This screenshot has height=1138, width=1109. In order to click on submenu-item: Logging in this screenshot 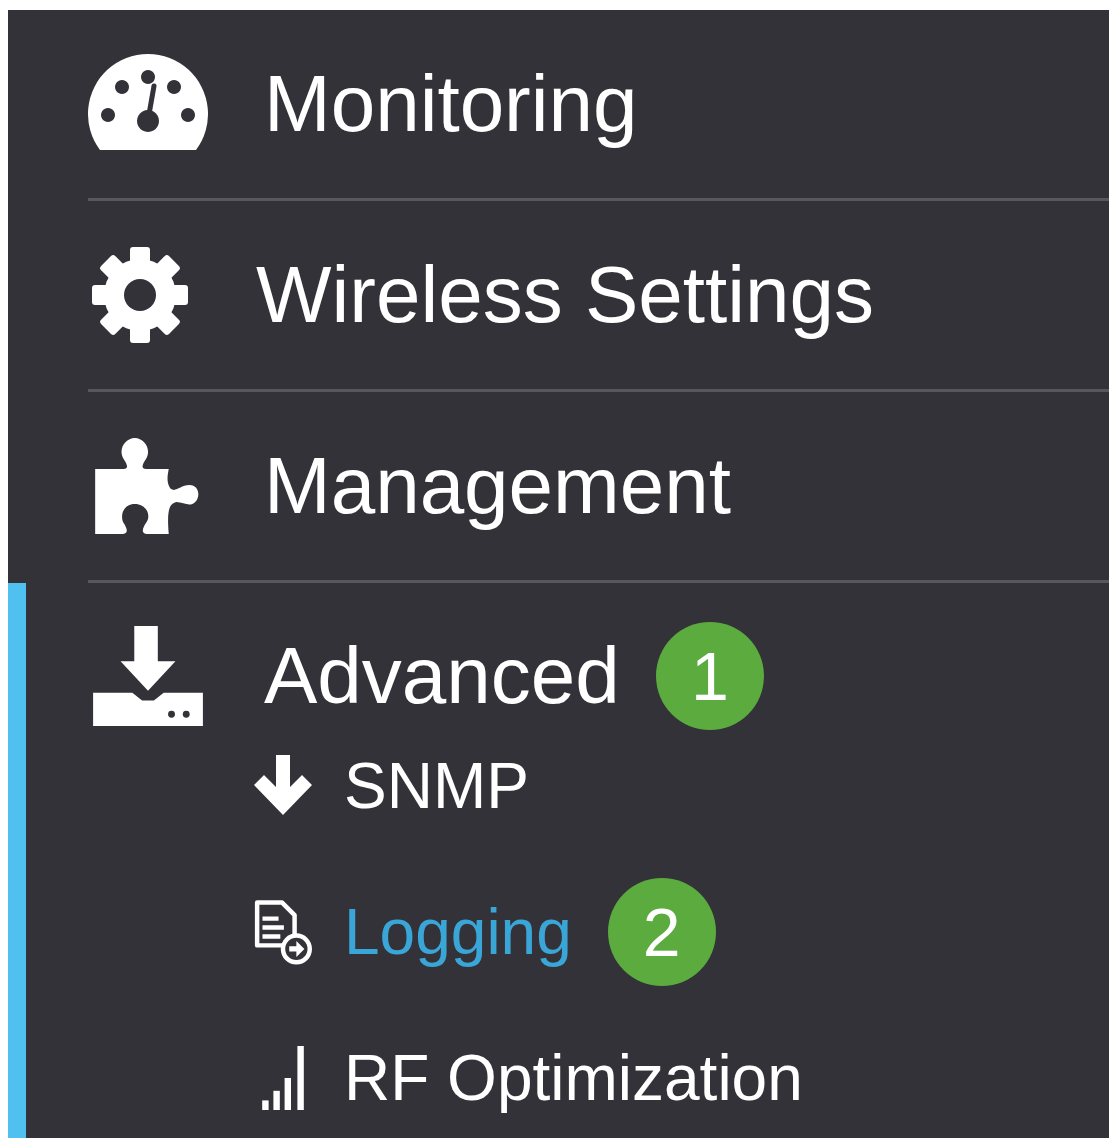, I will do `click(458, 932)`.